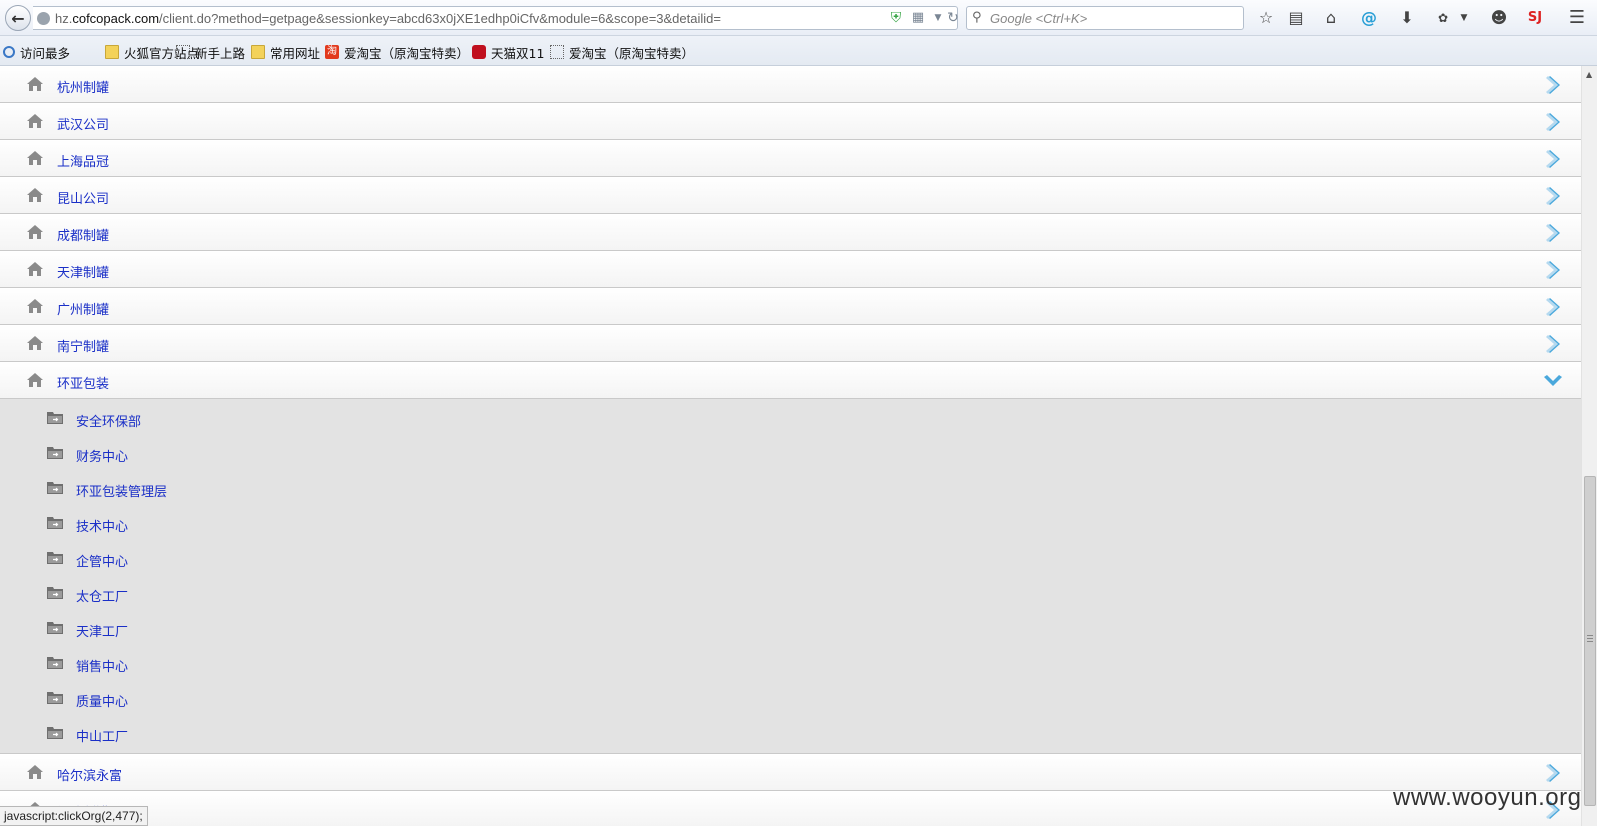 The height and width of the screenshot is (826, 1597). Describe the element at coordinates (1589, 446) in the screenshot. I see `vertical-scrollbar: ▲` at that location.